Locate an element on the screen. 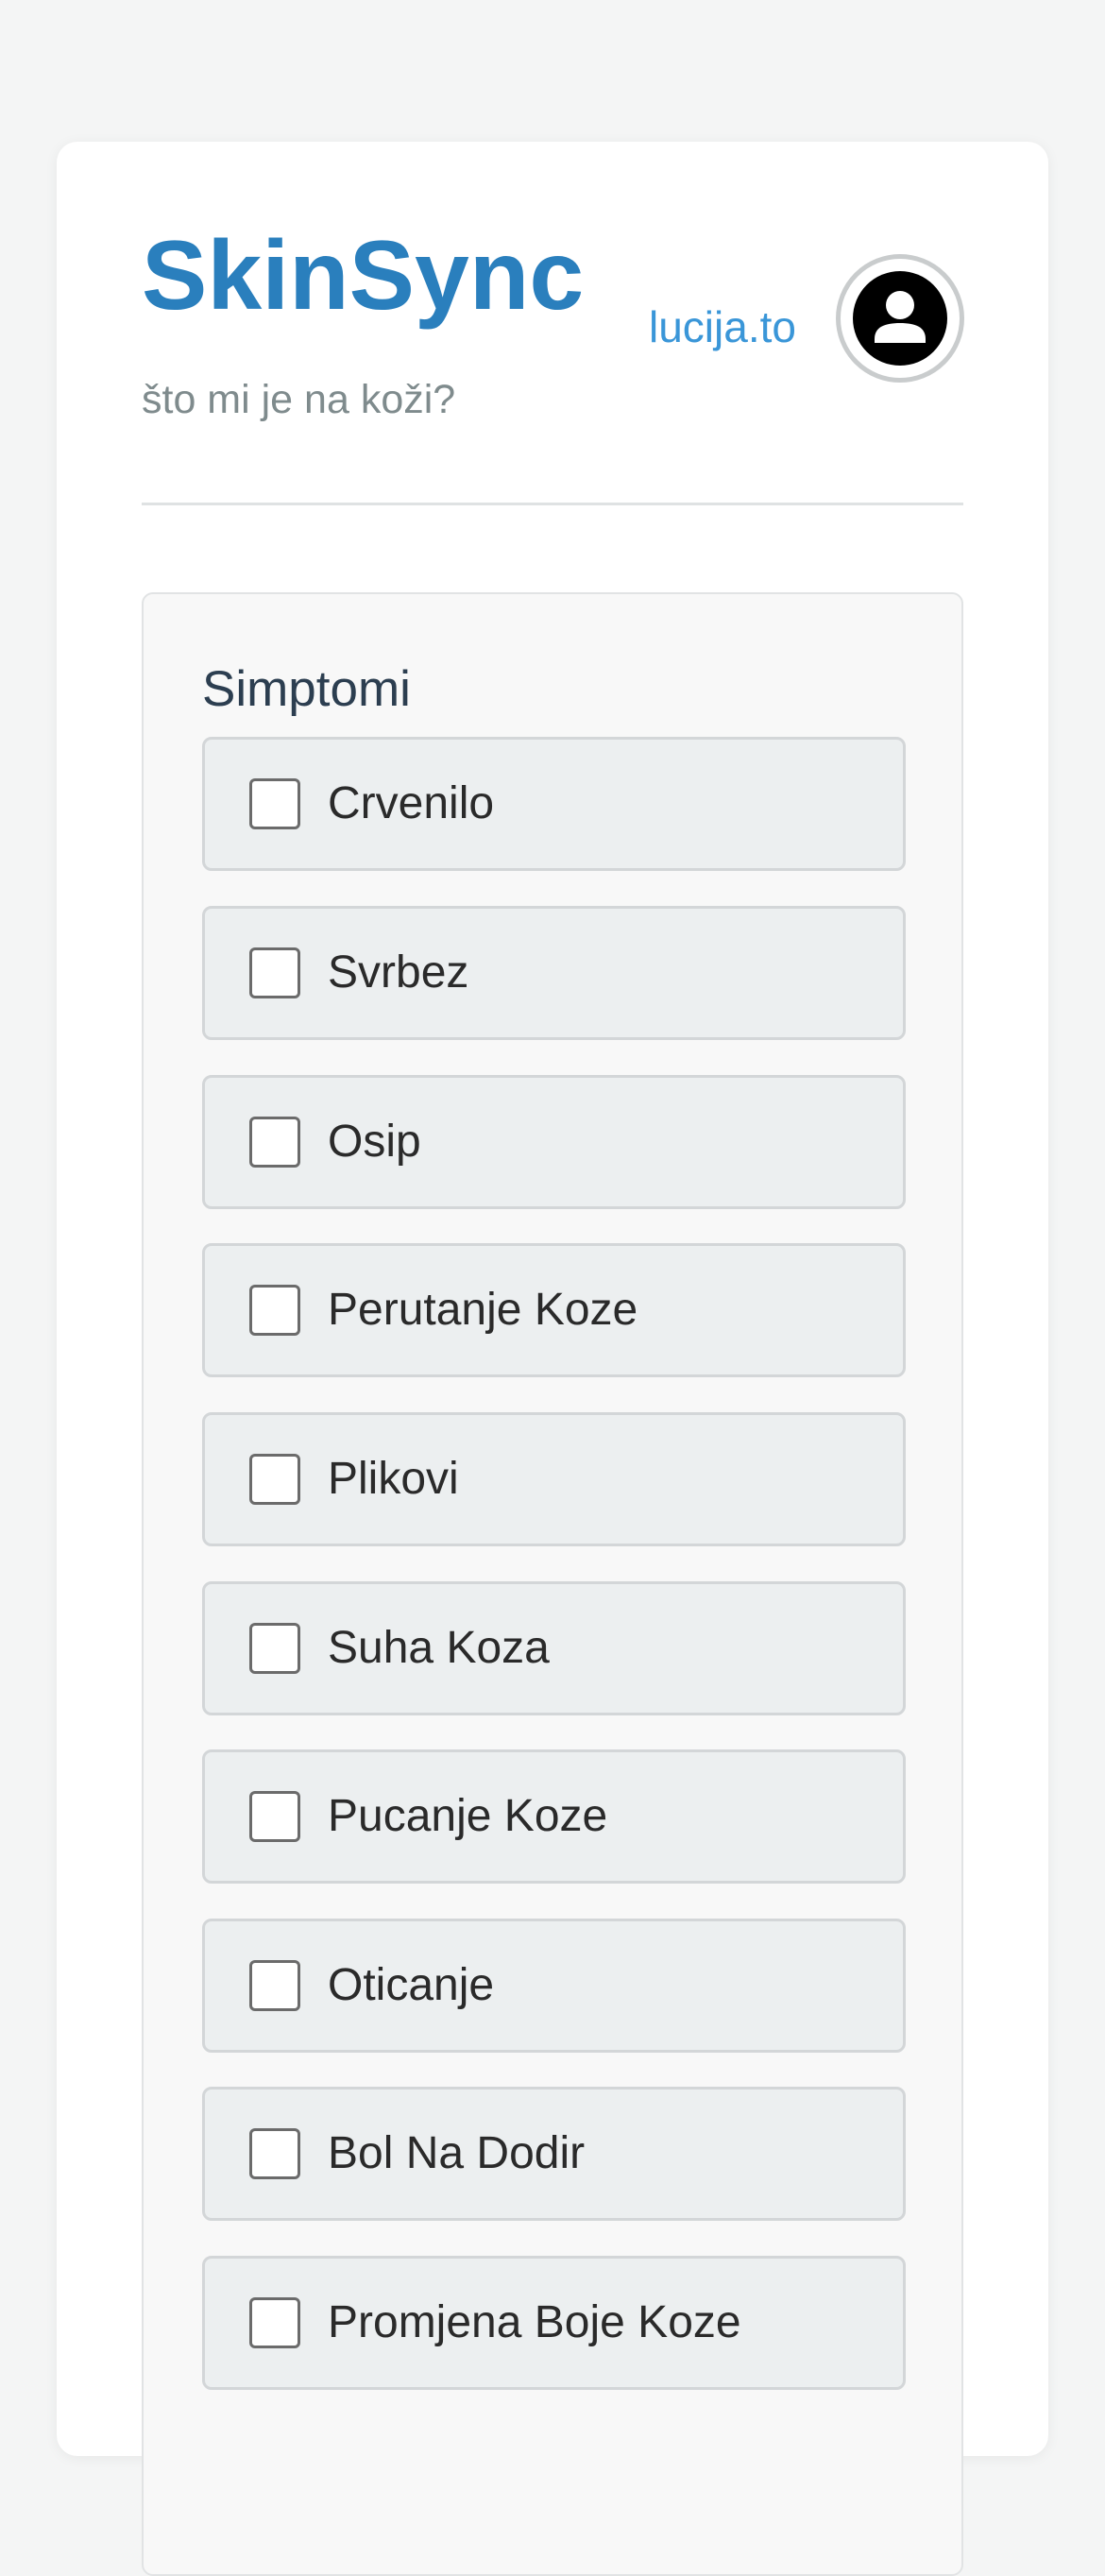 The image size is (1105, 2576). symptom-option: Plikovi is located at coordinates (554, 1479).